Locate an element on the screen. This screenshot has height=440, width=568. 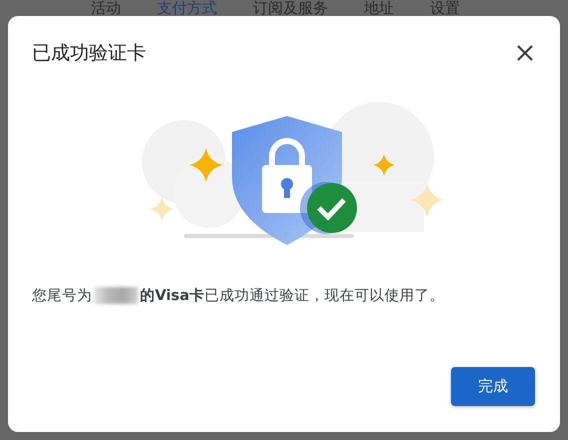
tab: 支付方式 is located at coordinates (187, 9).